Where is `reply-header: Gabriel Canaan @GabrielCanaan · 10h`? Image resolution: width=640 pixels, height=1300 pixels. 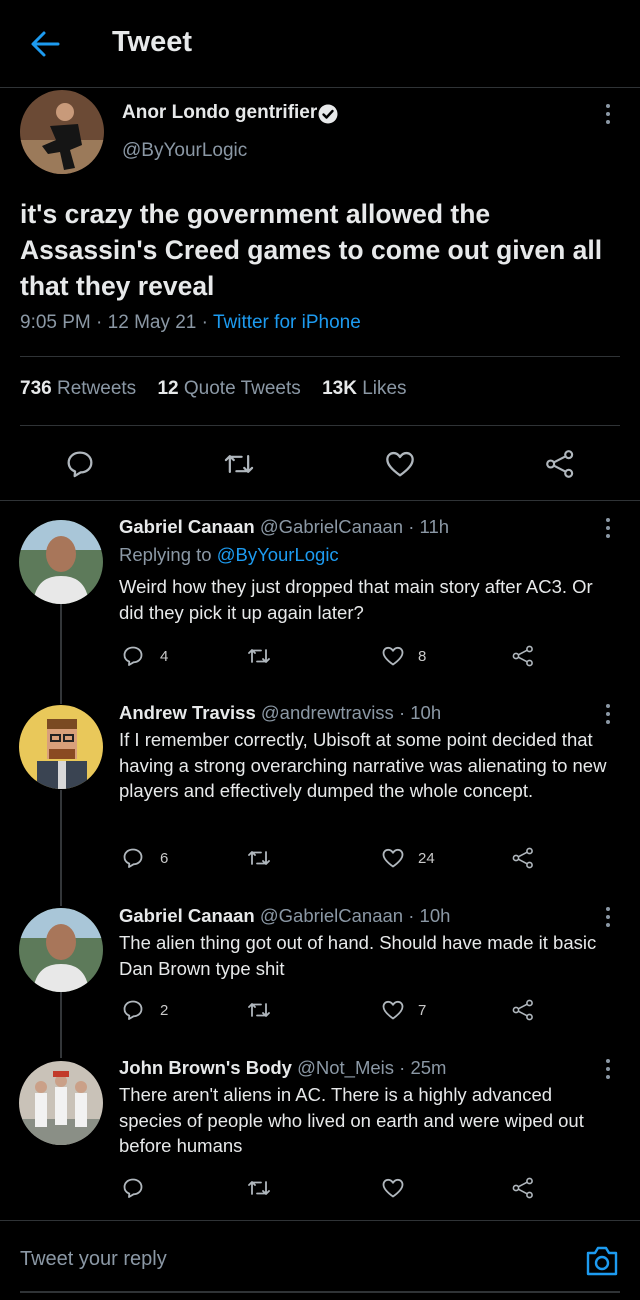
reply-header: Gabriel Canaan @GabrielCanaan · 10h is located at coordinates (285, 915).